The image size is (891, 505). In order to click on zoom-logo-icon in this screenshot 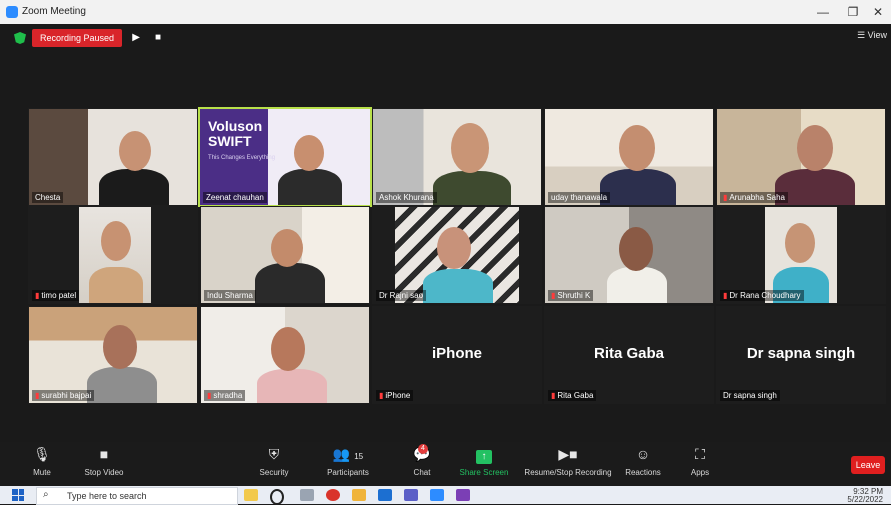, I will do `click(12, 12)`.